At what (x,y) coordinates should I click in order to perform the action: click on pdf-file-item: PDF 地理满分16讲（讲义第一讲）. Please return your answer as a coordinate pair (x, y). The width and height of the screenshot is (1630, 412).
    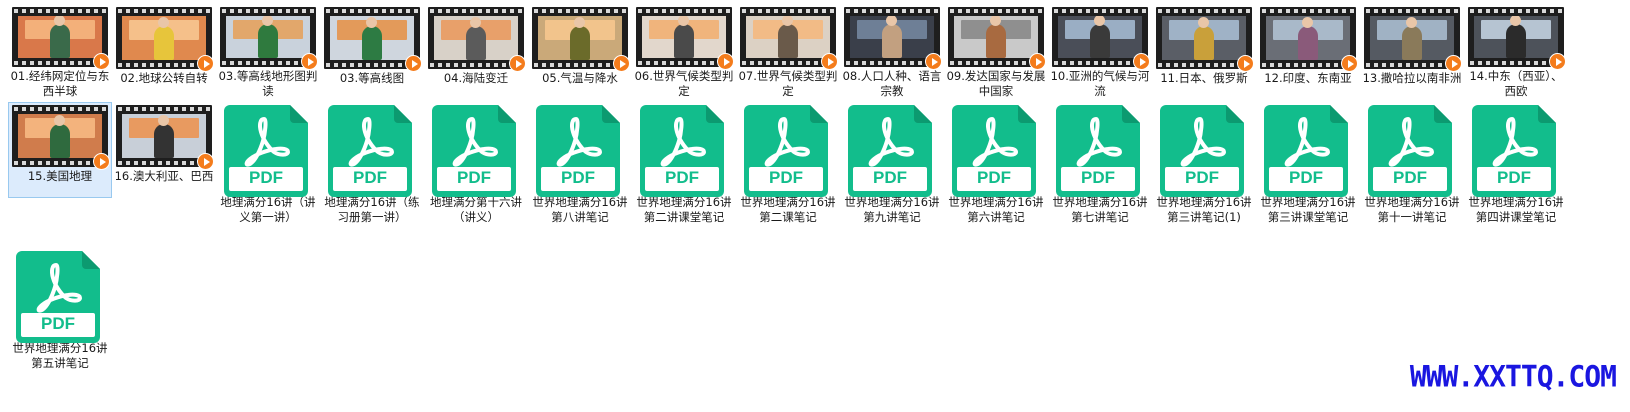
    Looking at the image, I should click on (268, 166).